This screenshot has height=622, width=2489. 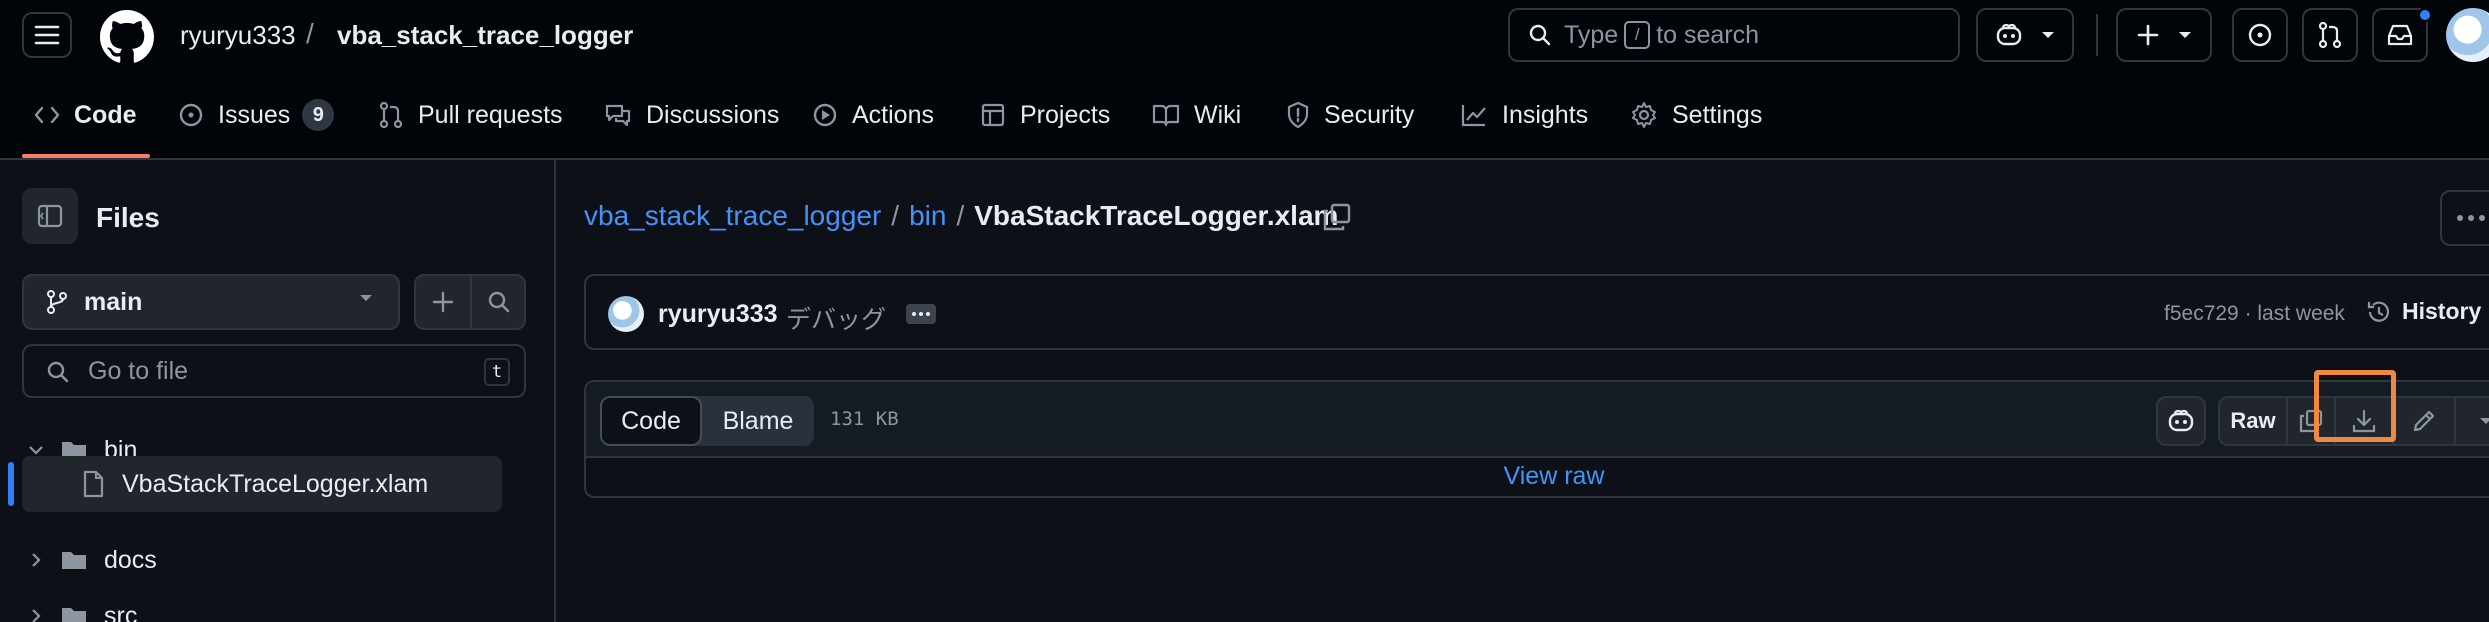 I want to click on search-shortcut-key: /, so click(x=1637, y=35).